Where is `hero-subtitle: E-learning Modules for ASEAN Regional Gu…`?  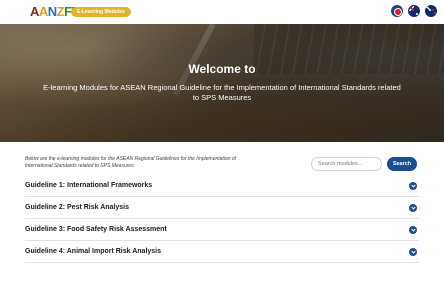 hero-subtitle: E-learning Modules for ASEAN Regional Gu… is located at coordinates (222, 92).